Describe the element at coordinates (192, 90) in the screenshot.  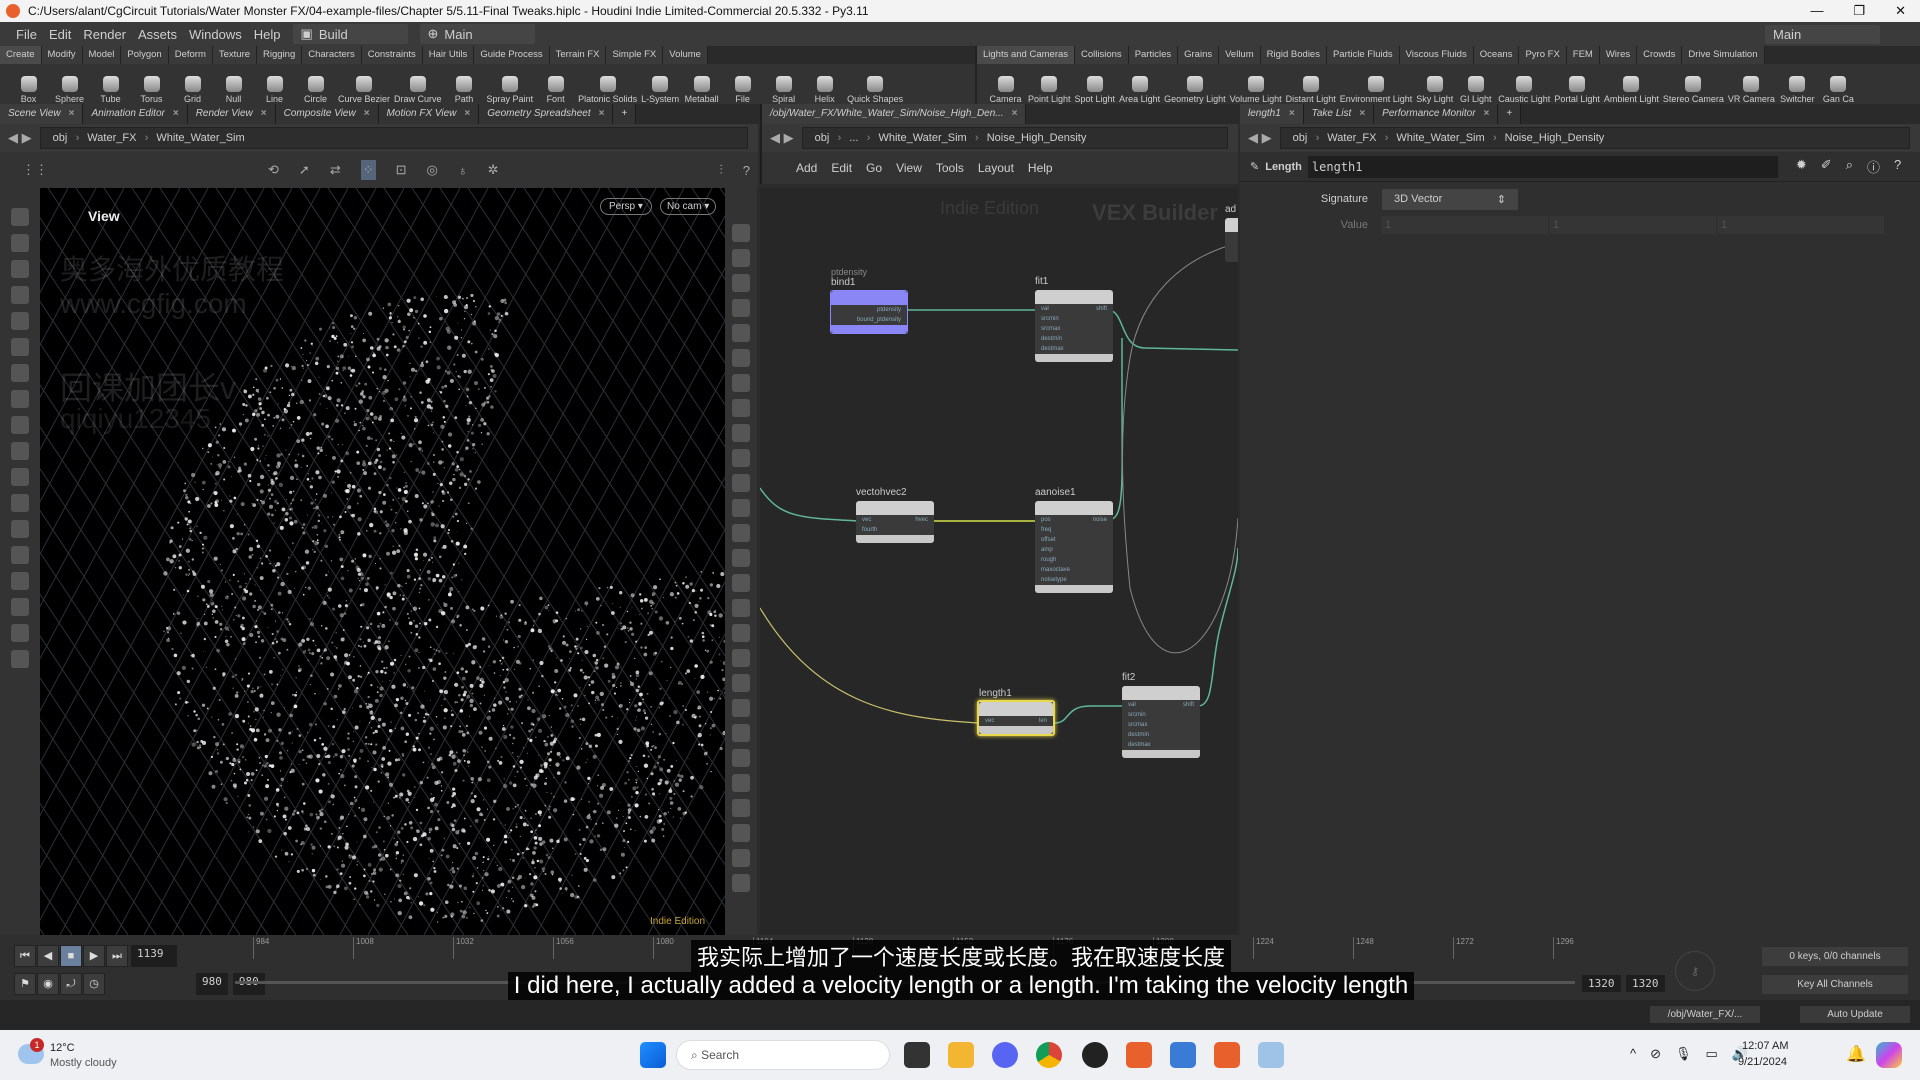
I see `shelf-tool: Grid` at that location.